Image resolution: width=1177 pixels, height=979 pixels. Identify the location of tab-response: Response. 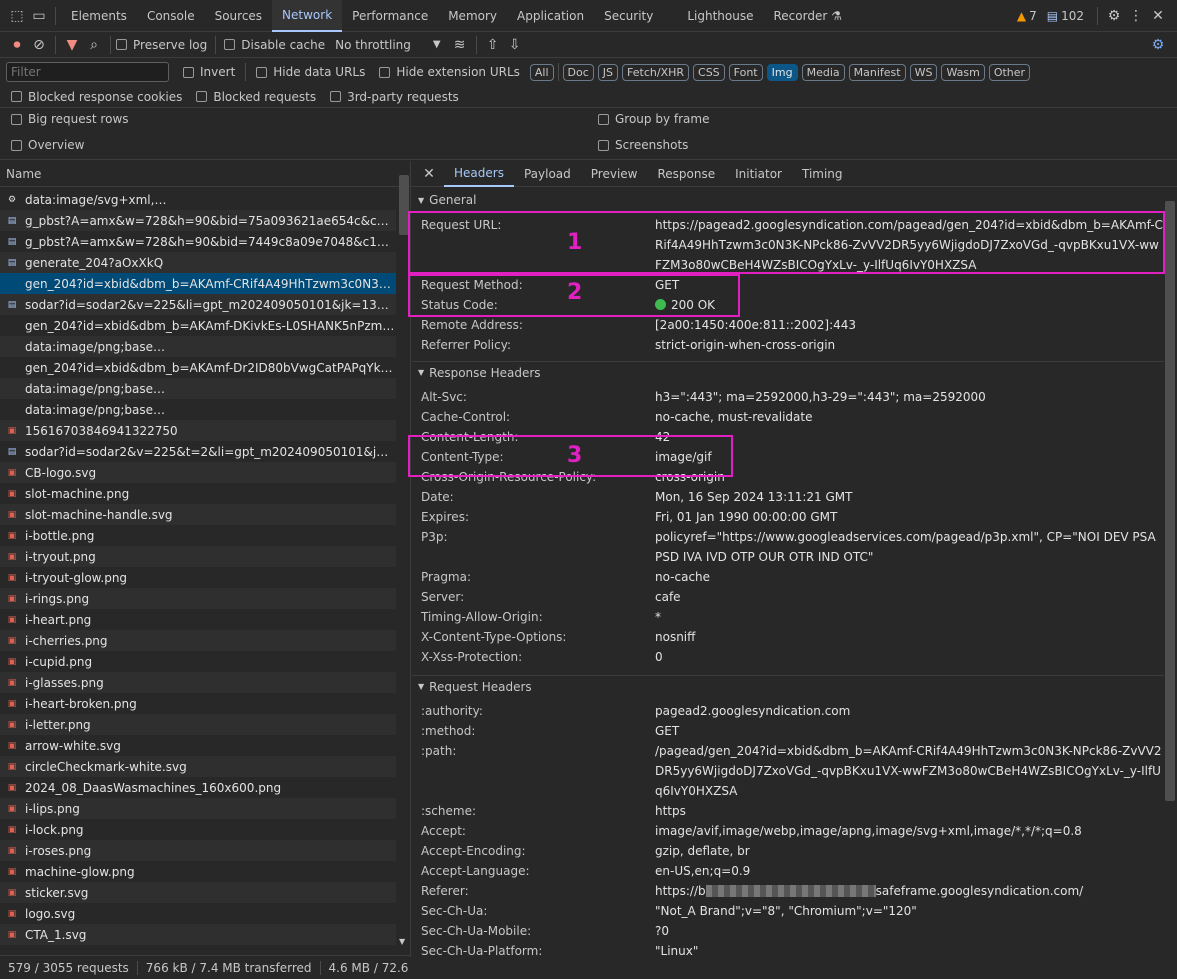
(686, 174).